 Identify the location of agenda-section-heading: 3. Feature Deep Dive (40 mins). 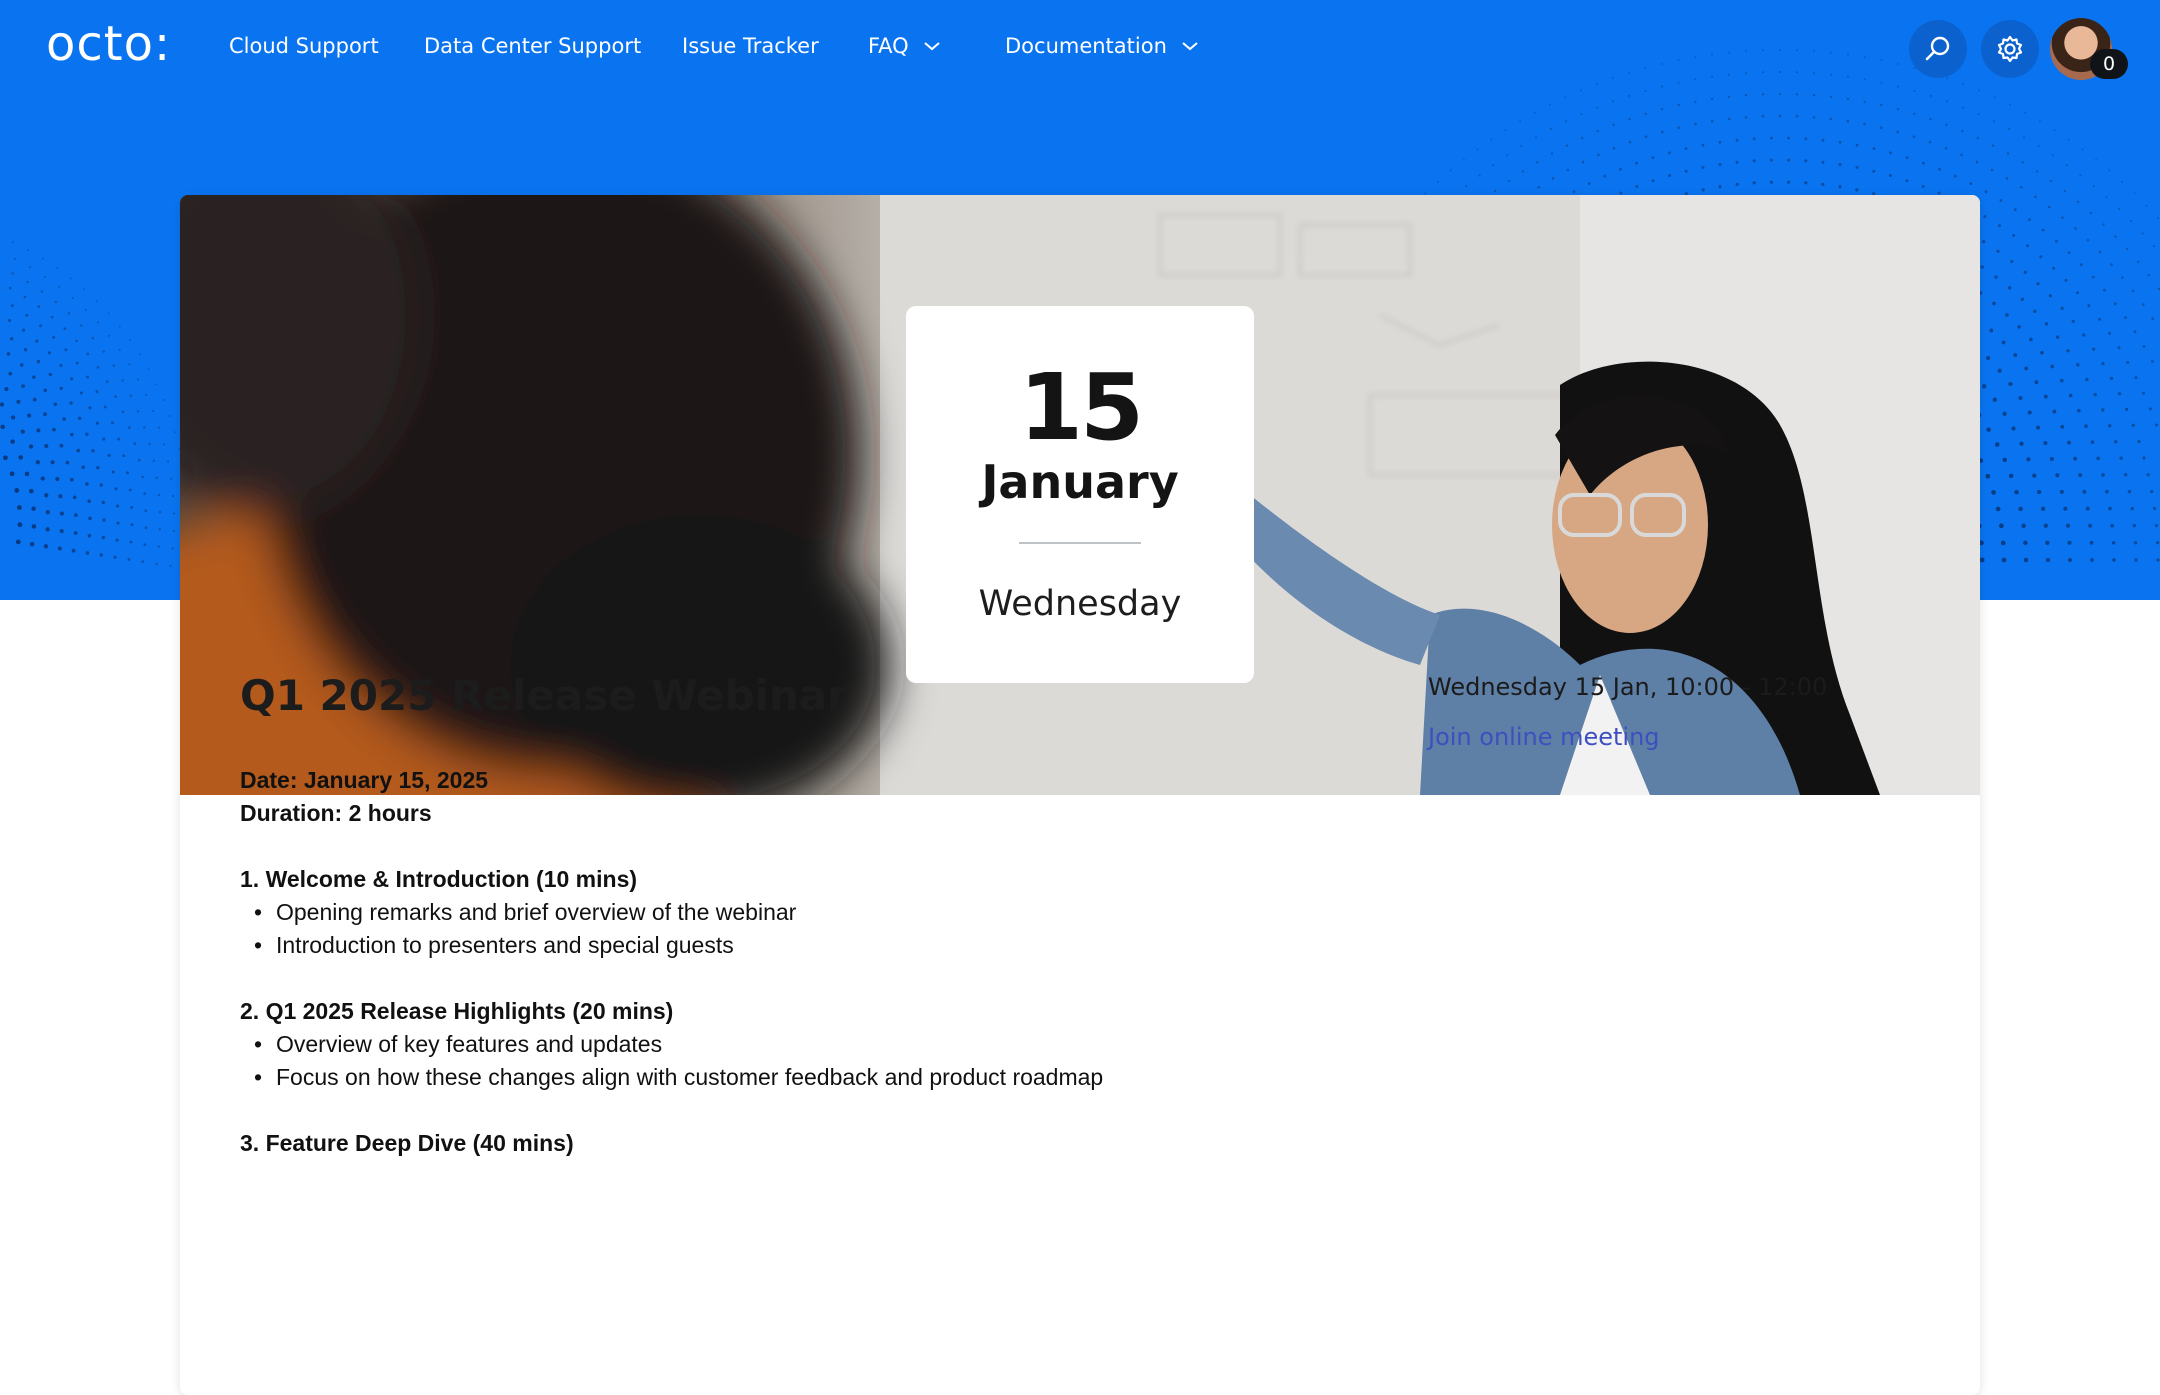
(407, 1143).